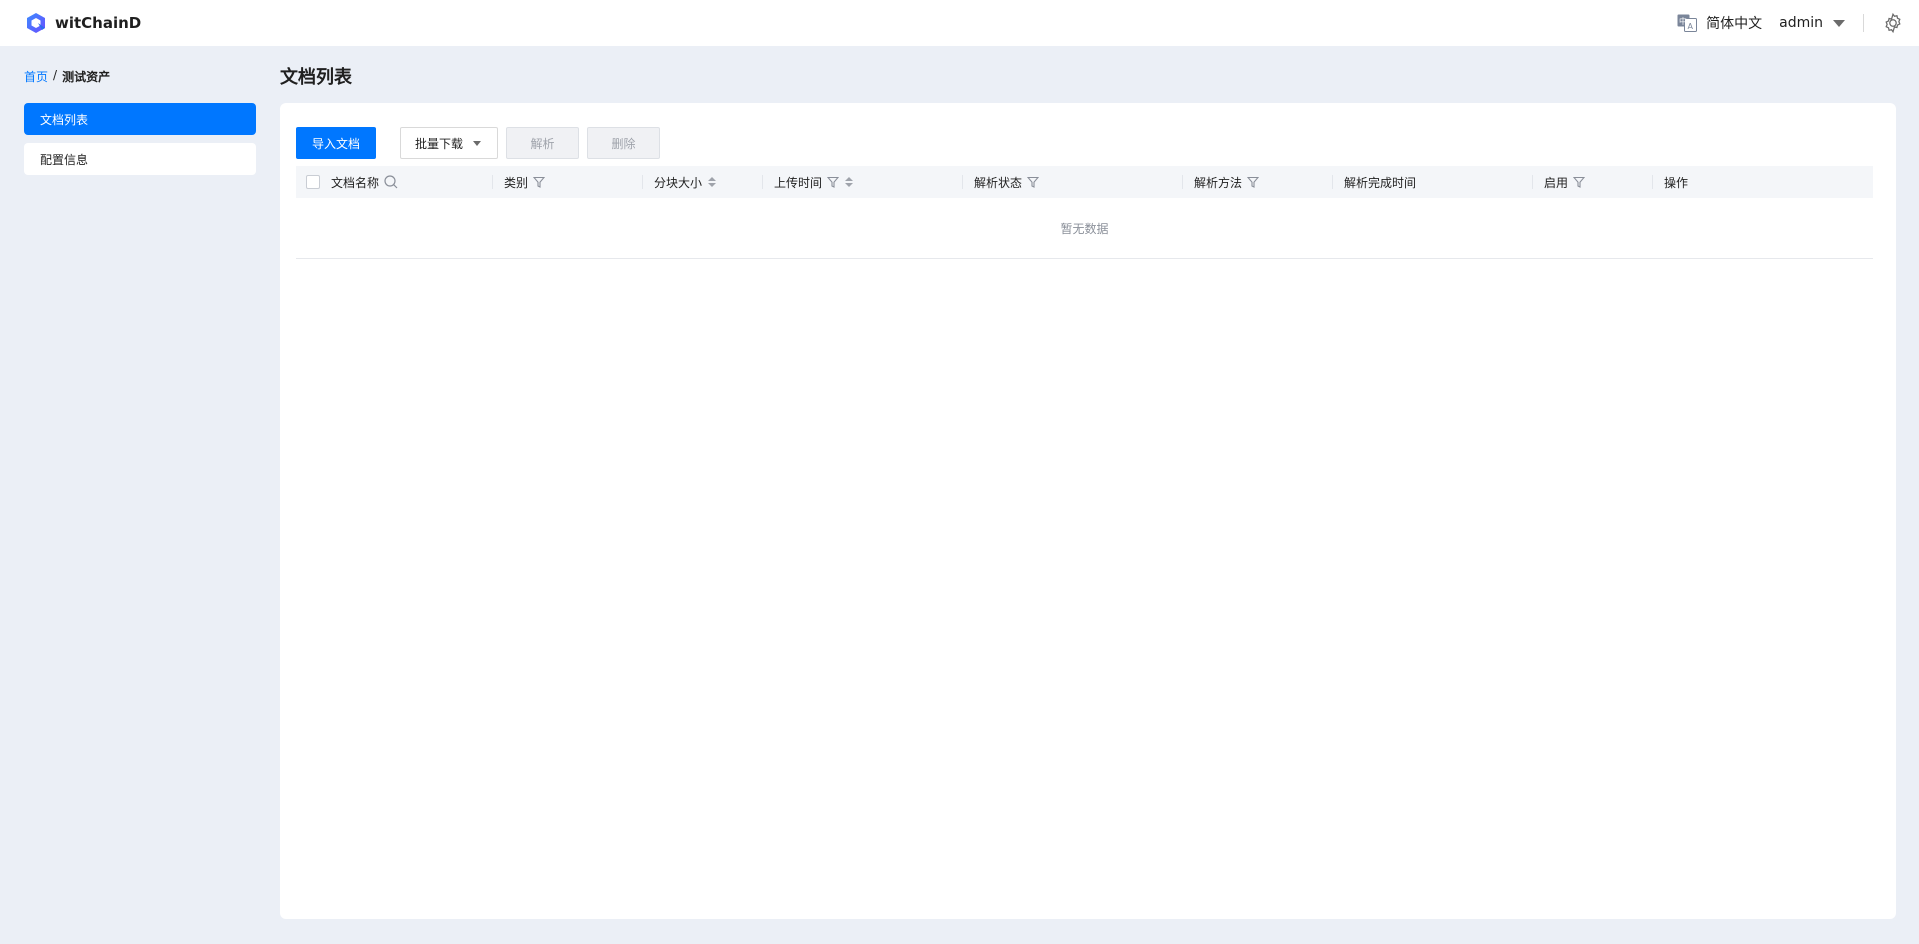 Image resolution: width=1919 pixels, height=944 pixels. What do you see at coordinates (623, 143) in the screenshot?
I see `delete-button: 删除` at bounding box center [623, 143].